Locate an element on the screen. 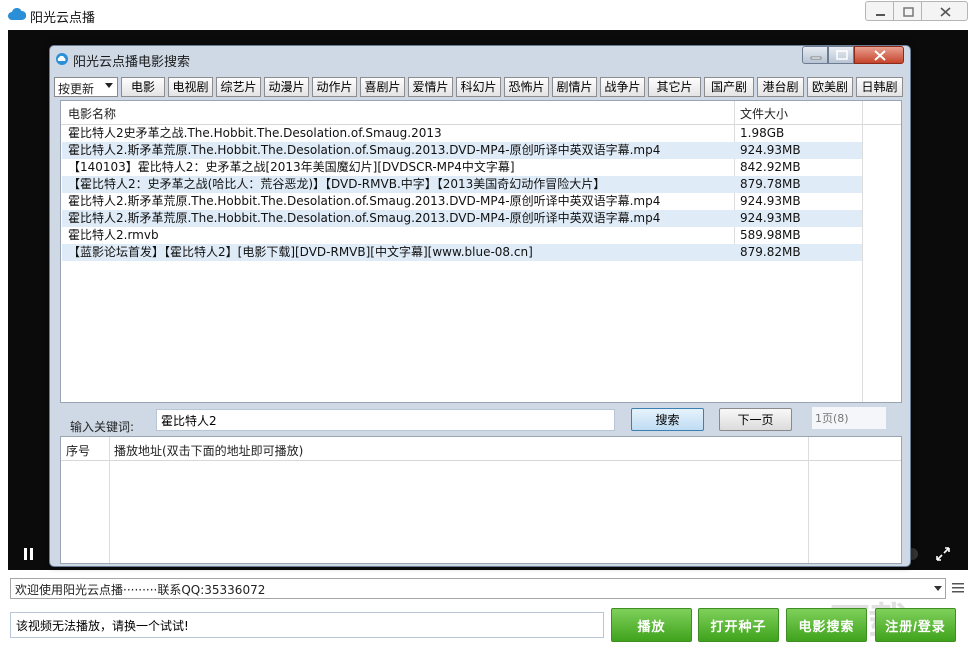  category-button: 科幻片 is located at coordinates (478, 87).